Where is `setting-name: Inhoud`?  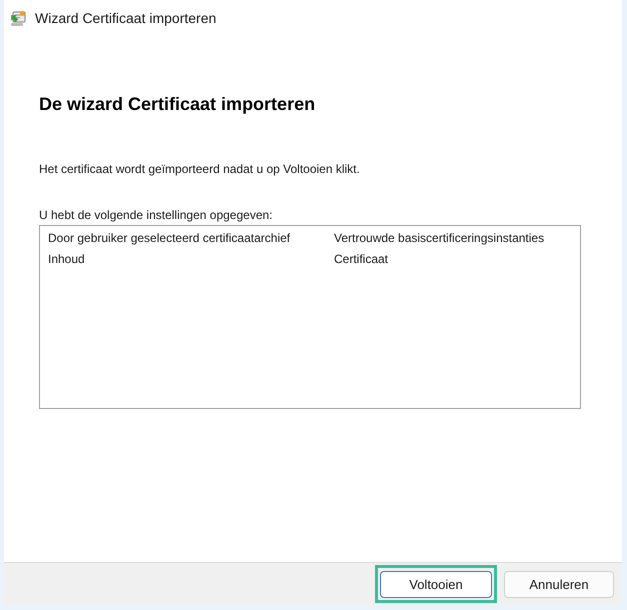
setting-name: Inhoud is located at coordinates (66, 259).